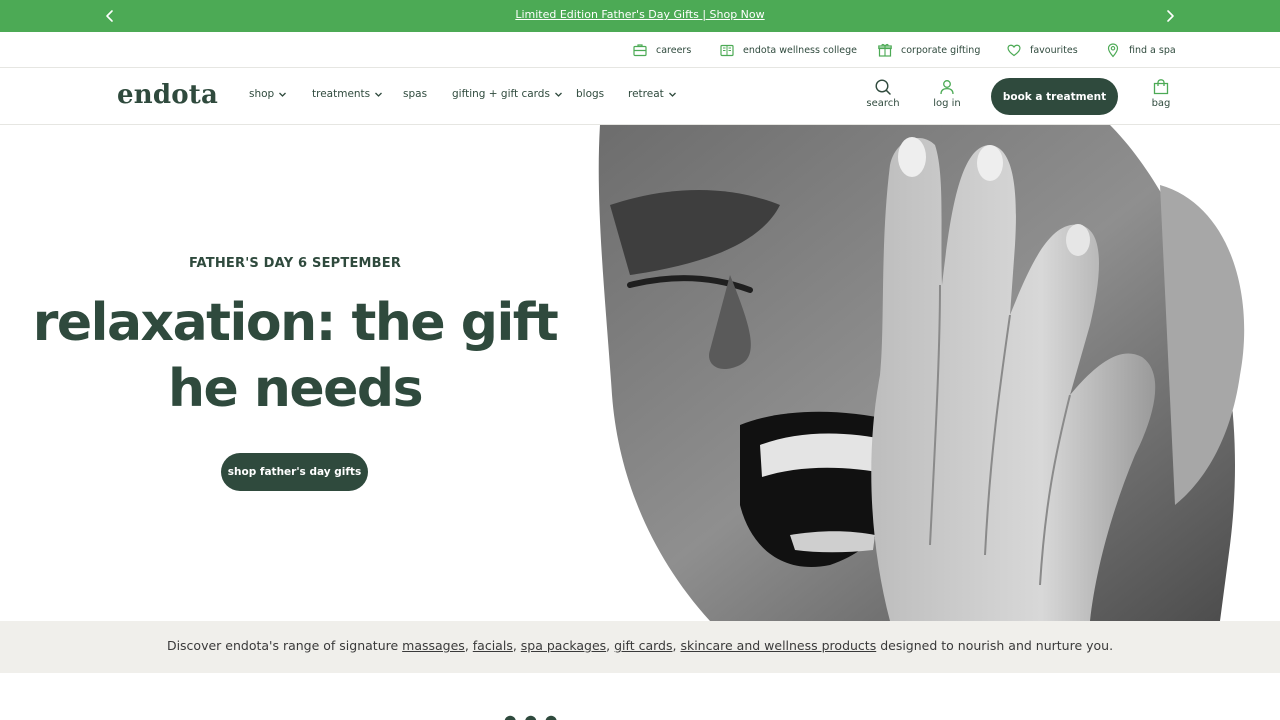 The image size is (1280, 720). I want to click on nav-item-label: blogs, so click(590, 94).